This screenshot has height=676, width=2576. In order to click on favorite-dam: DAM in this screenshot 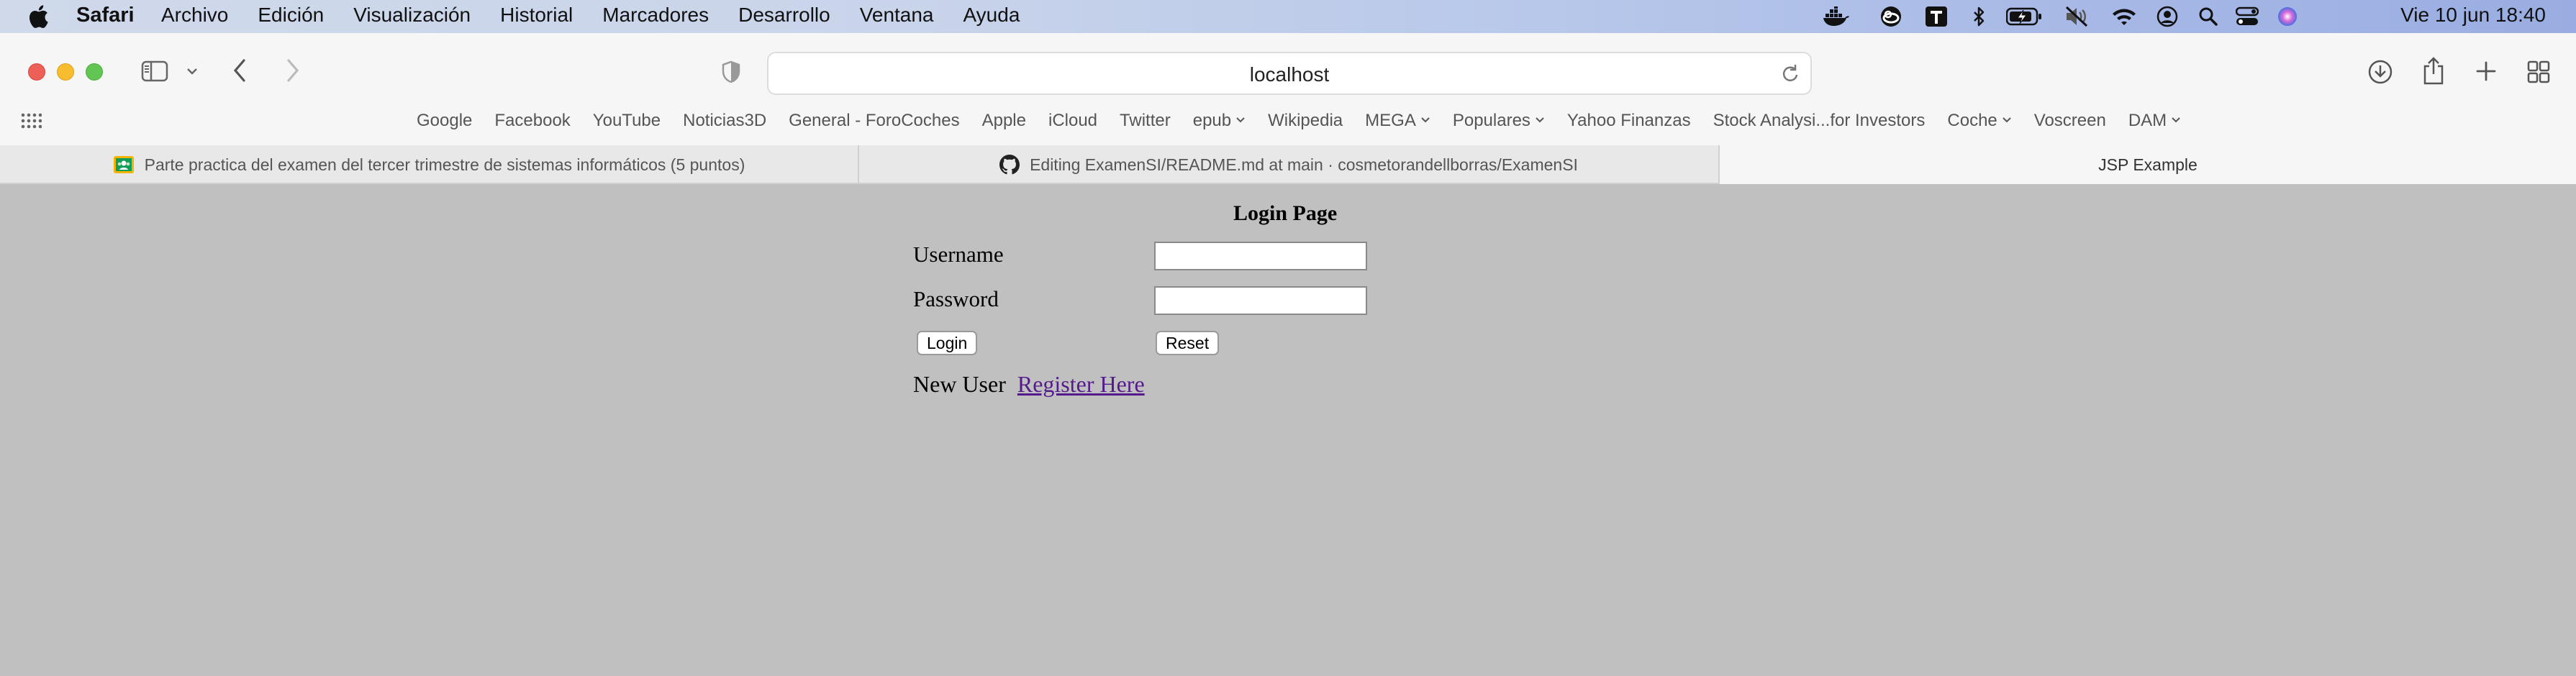, I will do `click(2154, 121)`.